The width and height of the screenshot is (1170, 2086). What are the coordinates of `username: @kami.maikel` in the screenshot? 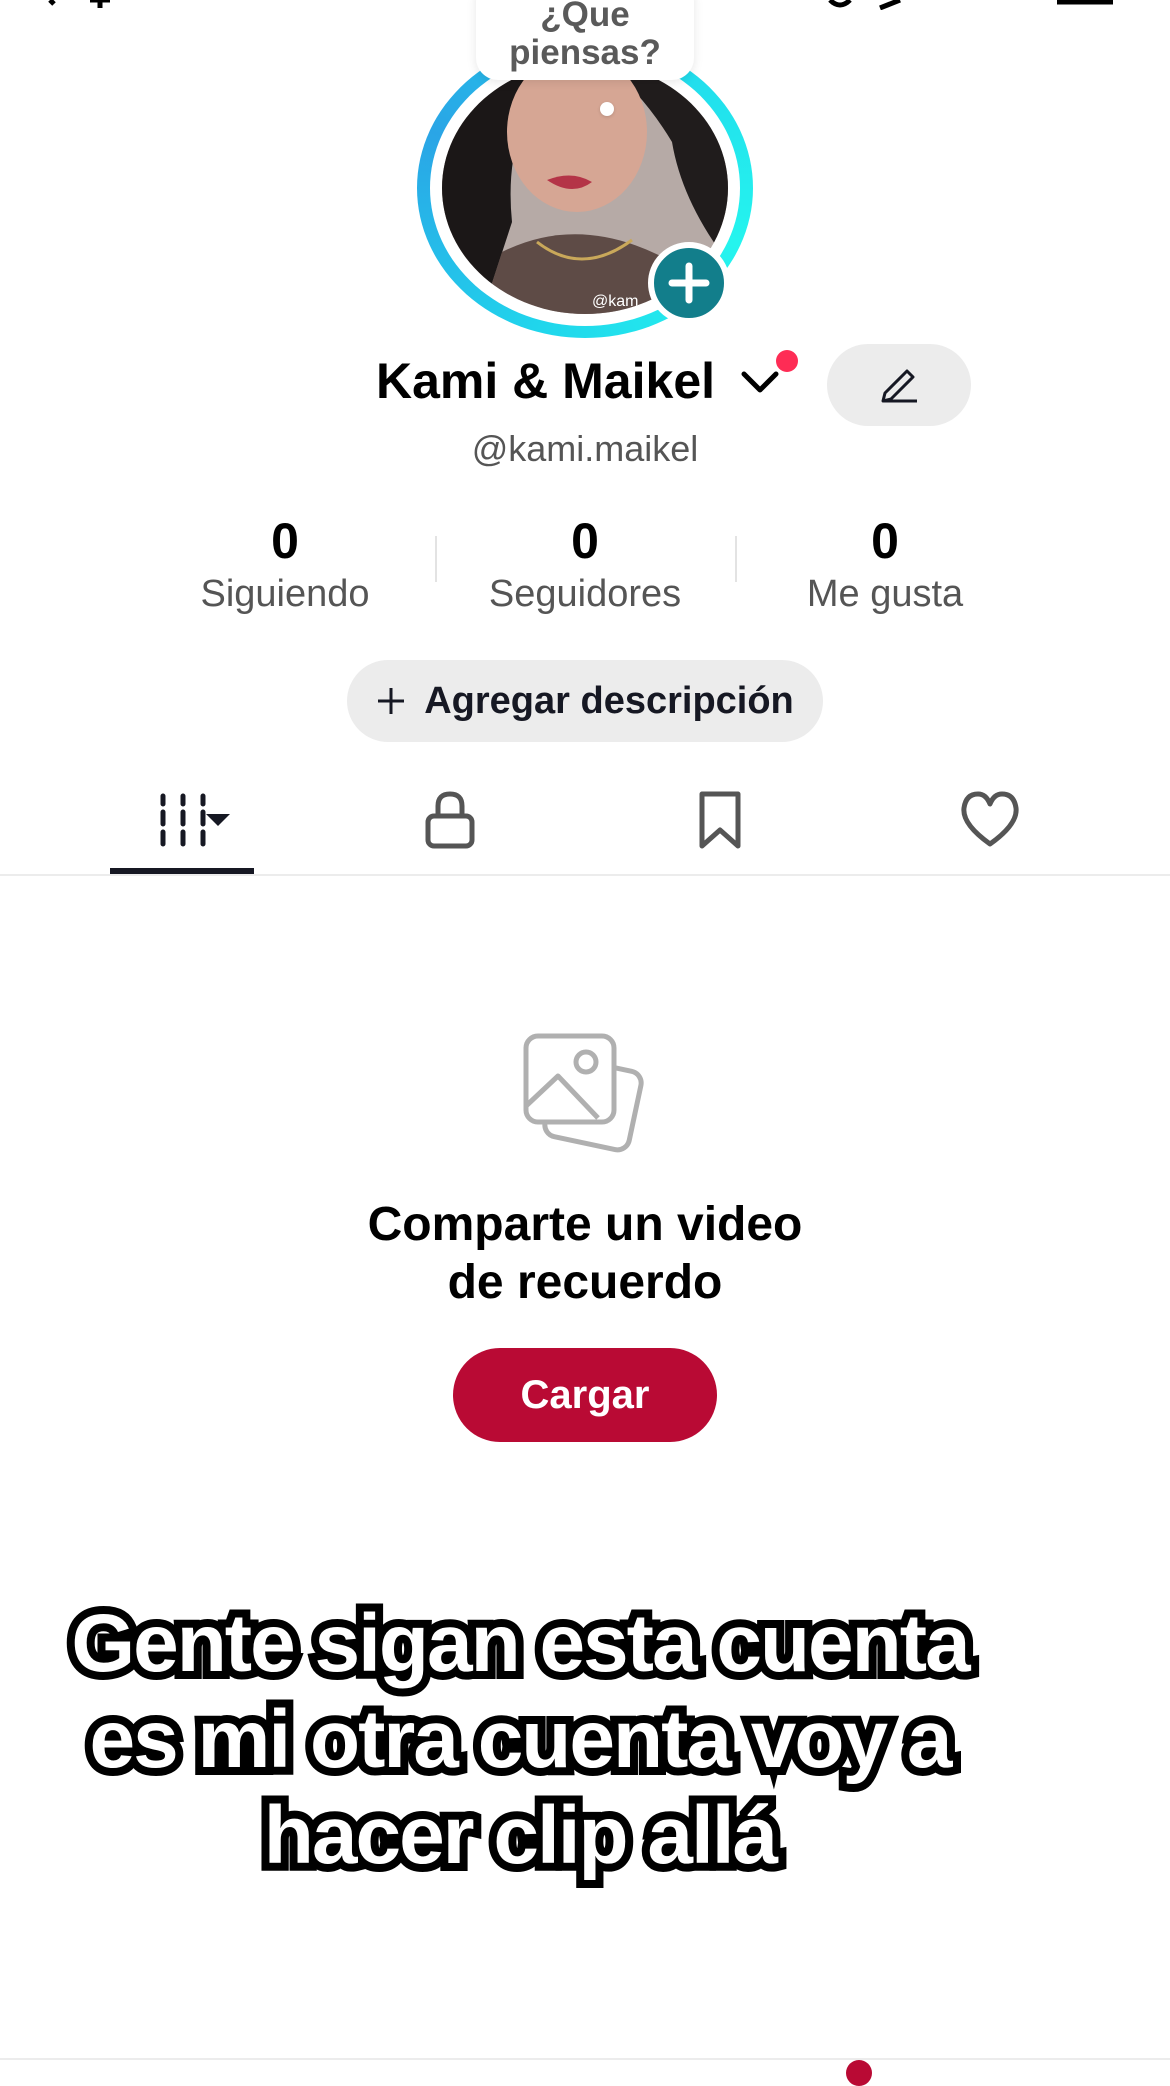 It's located at (585, 448).